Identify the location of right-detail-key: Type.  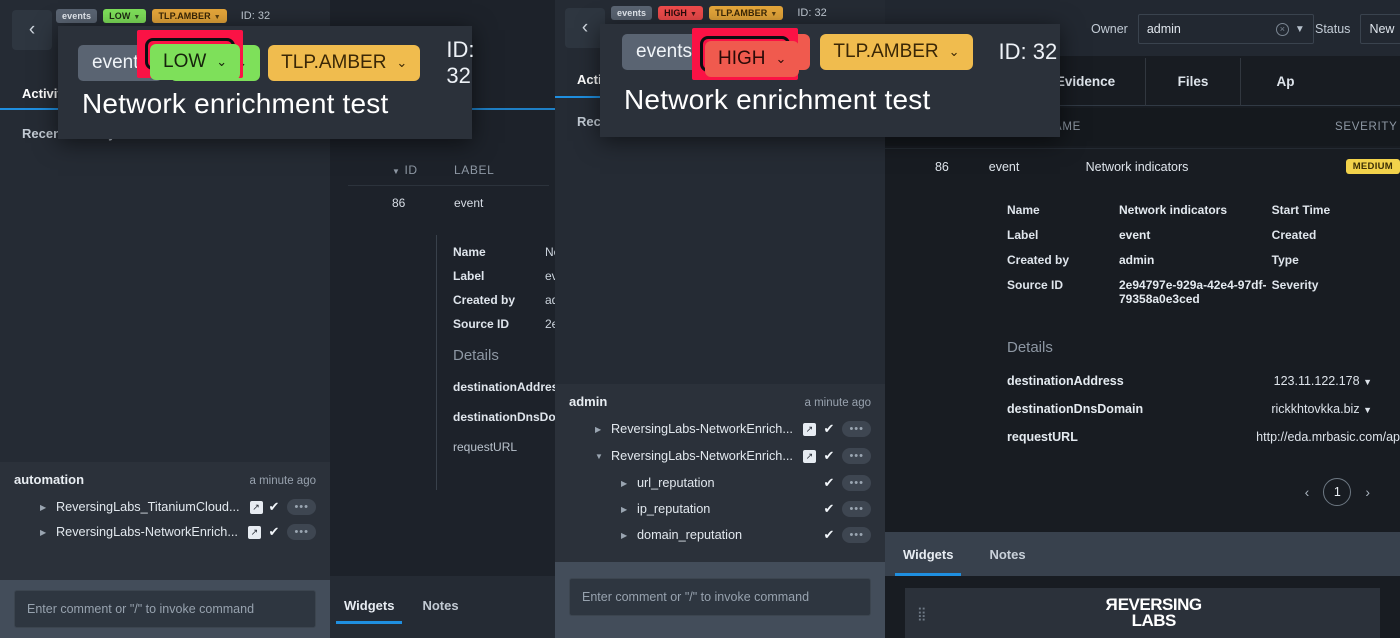
(1285, 260).